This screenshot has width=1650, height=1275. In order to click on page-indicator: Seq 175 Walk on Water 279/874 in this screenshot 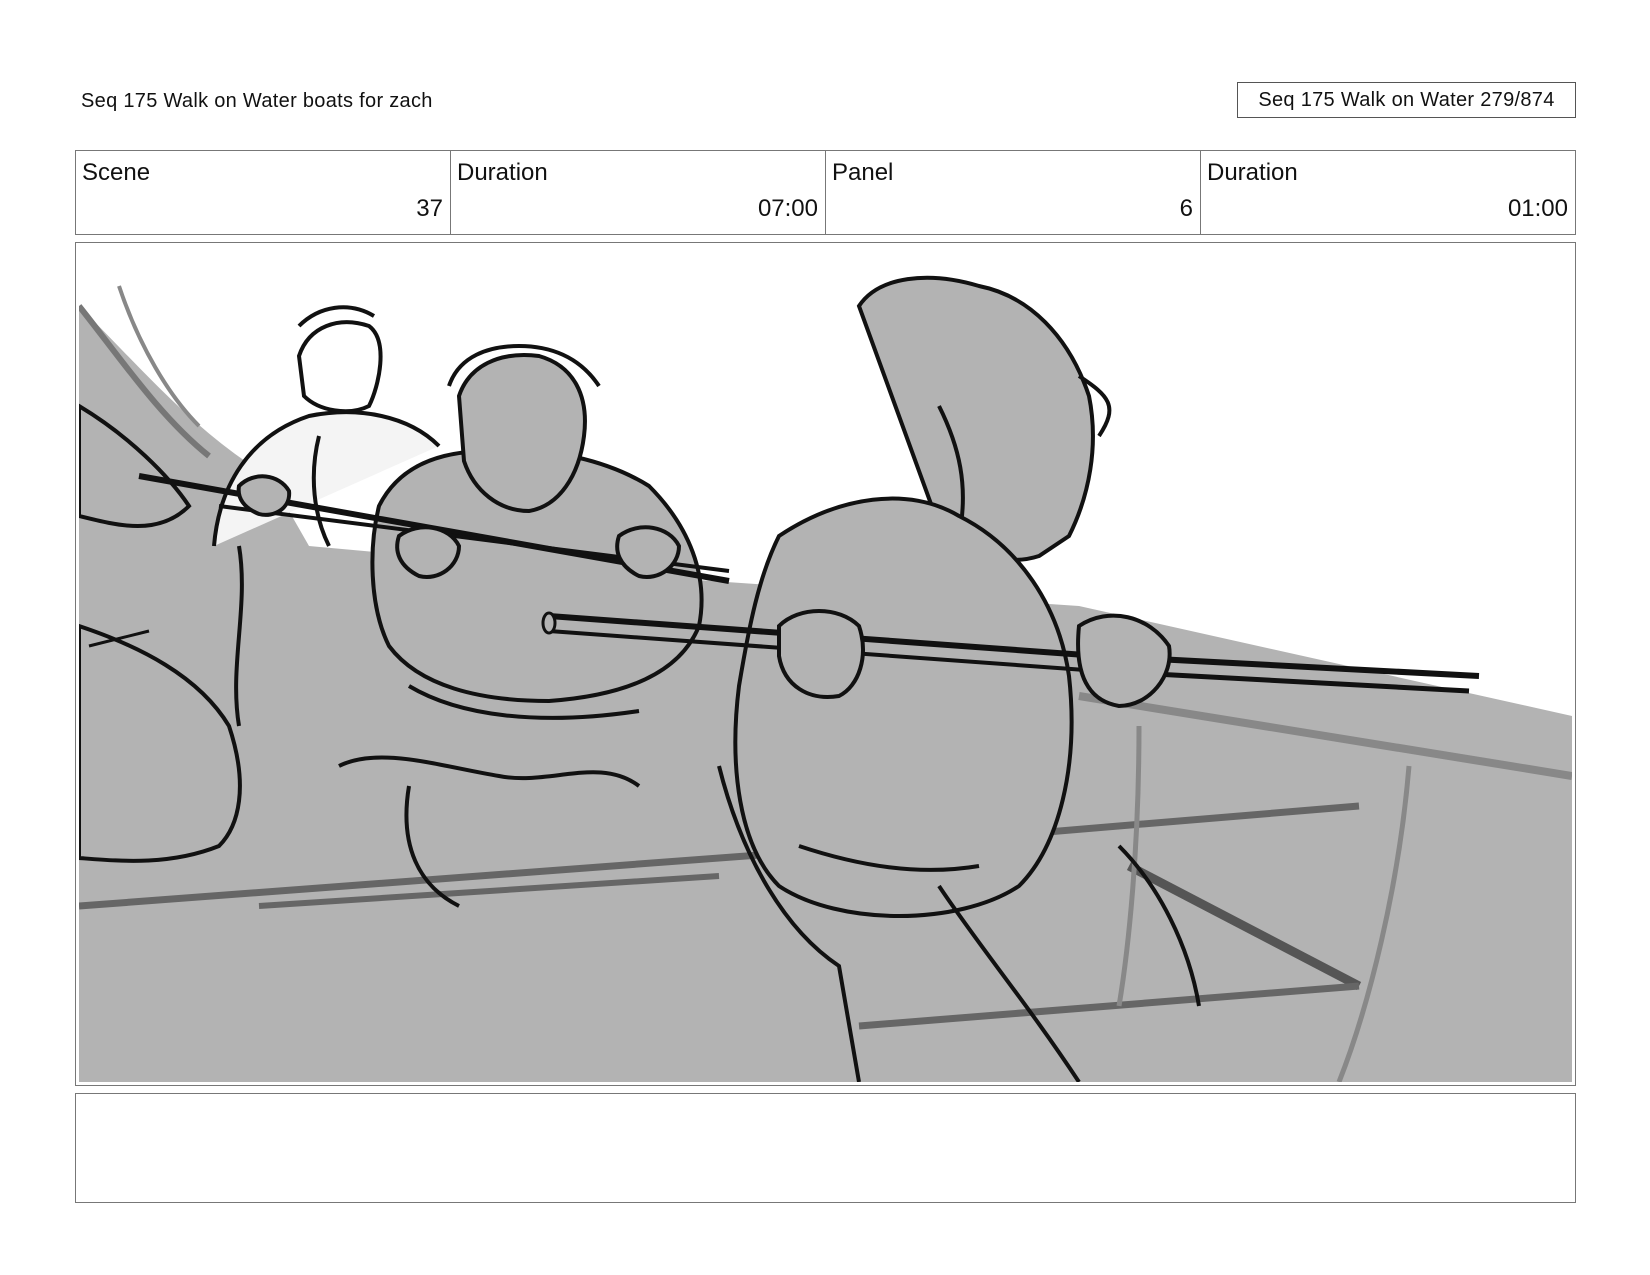, I will do `click(1406, 100)`.